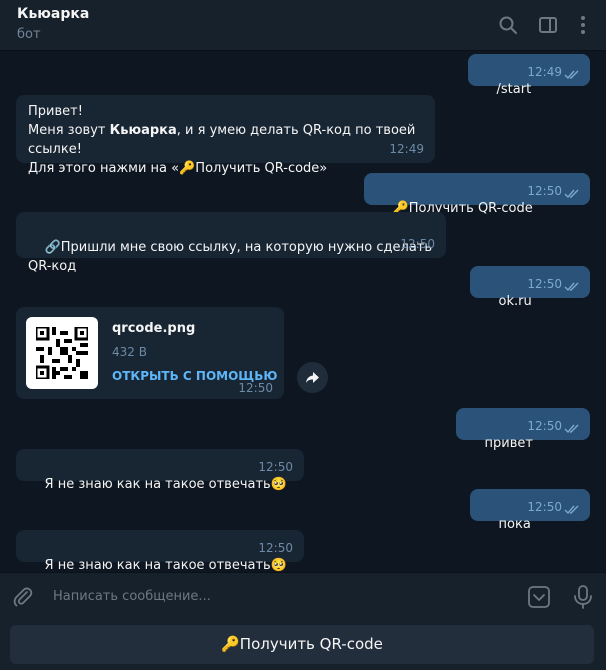 The width and height of the screenshot is (606, 670). What do you see at coordinates (55, 111) in the screenshot?
I see `message-line: Привет!` at bounding box center [55, 111].